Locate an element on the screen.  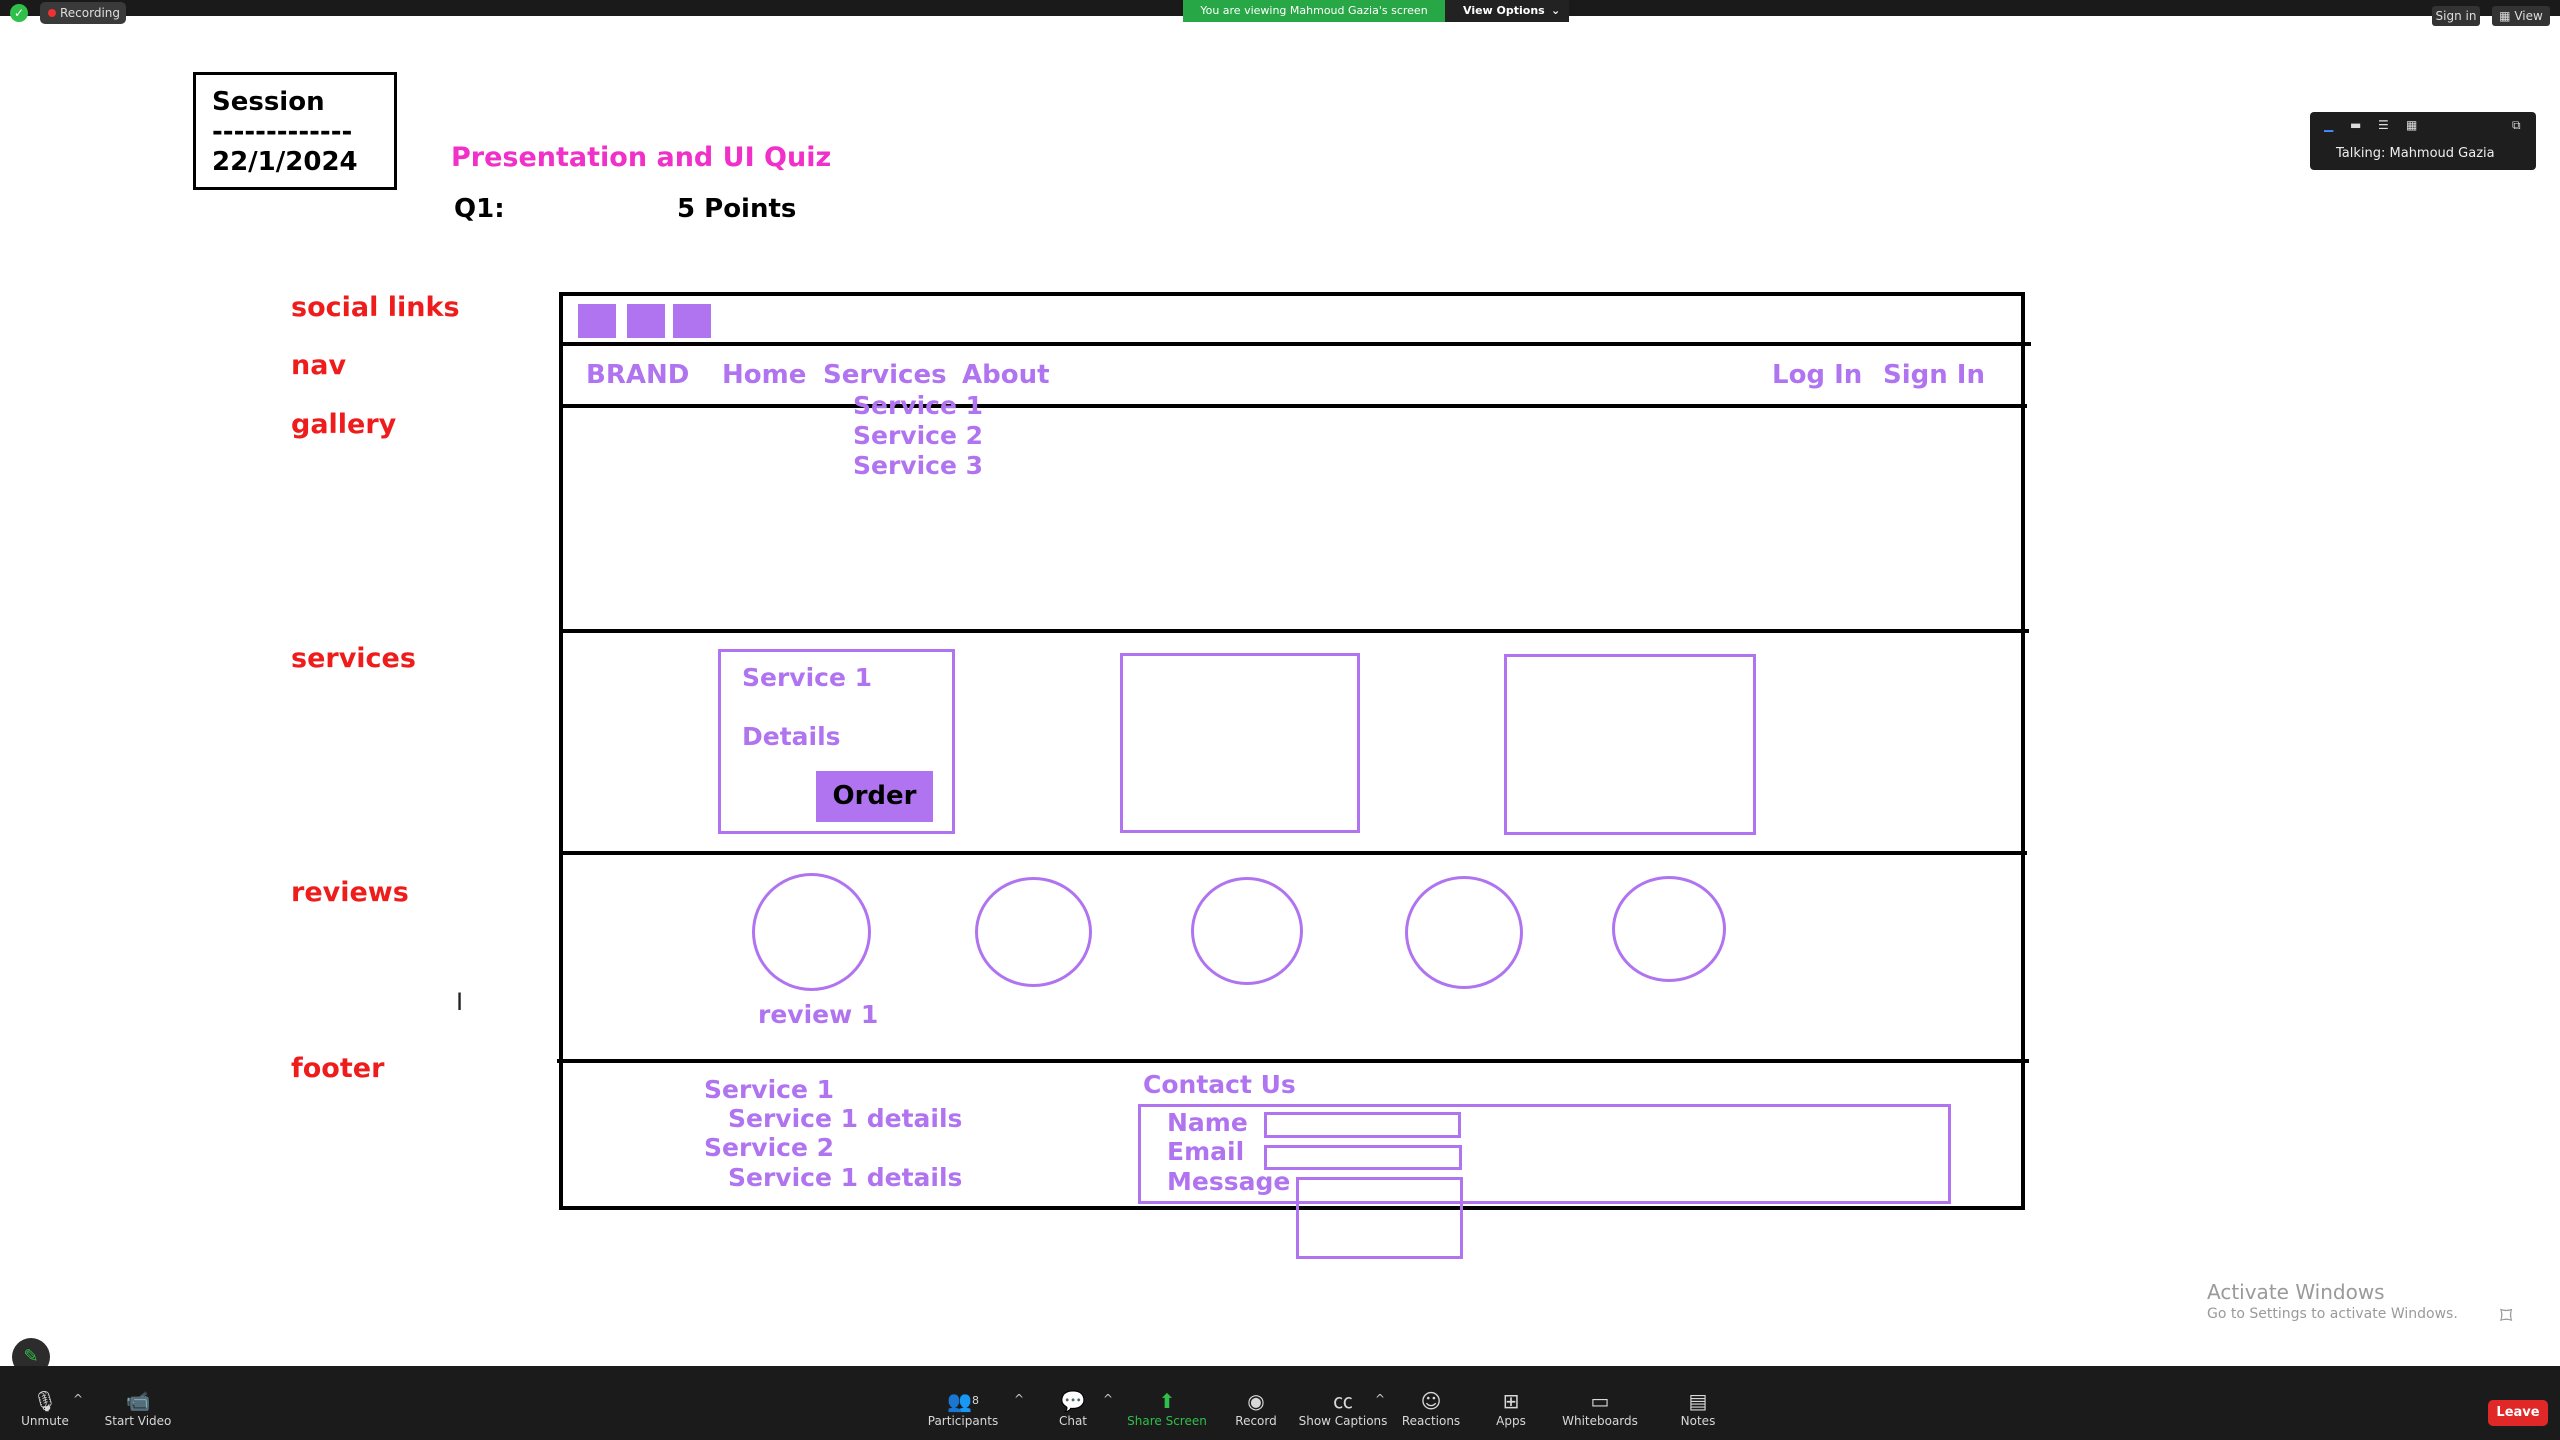
footer-service-2-details: Service 1 details is located at coordinates (845, 1177).